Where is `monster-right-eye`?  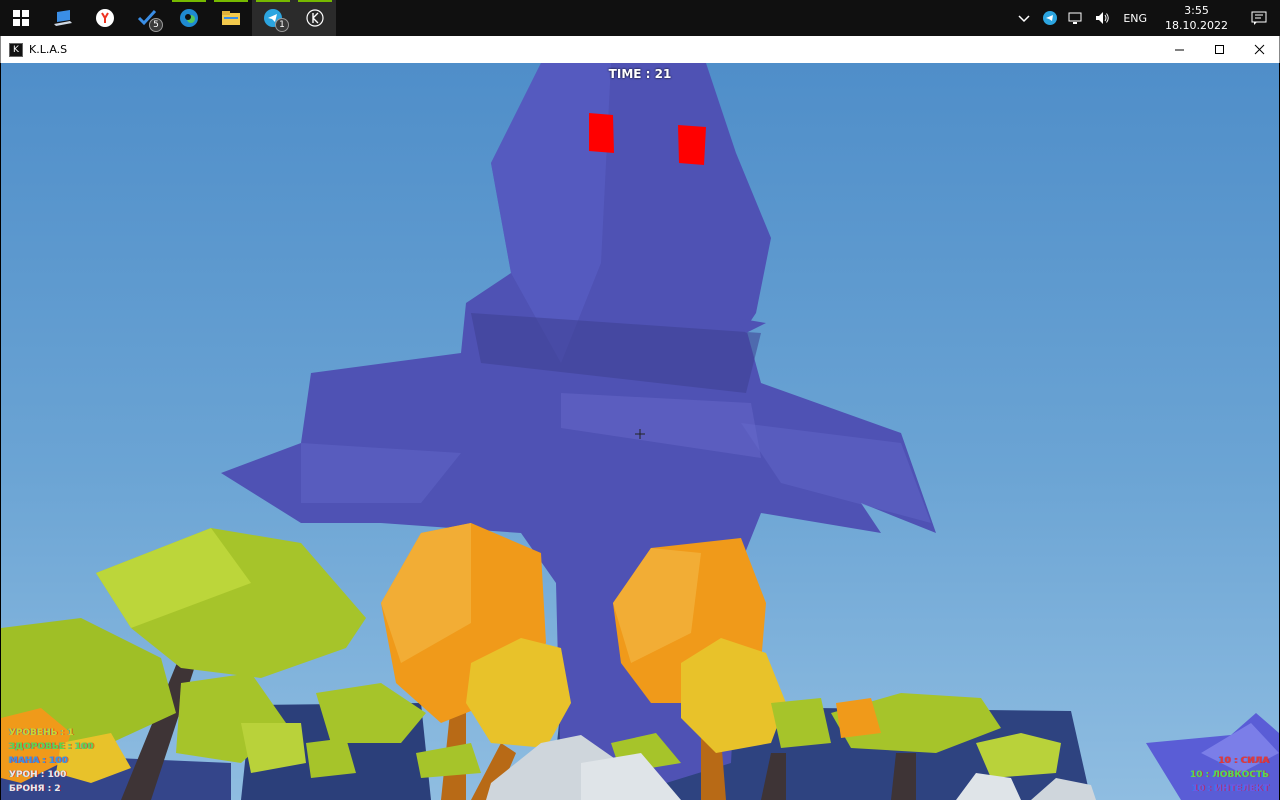
monster-right-eye is located at coordinates (692, 145).